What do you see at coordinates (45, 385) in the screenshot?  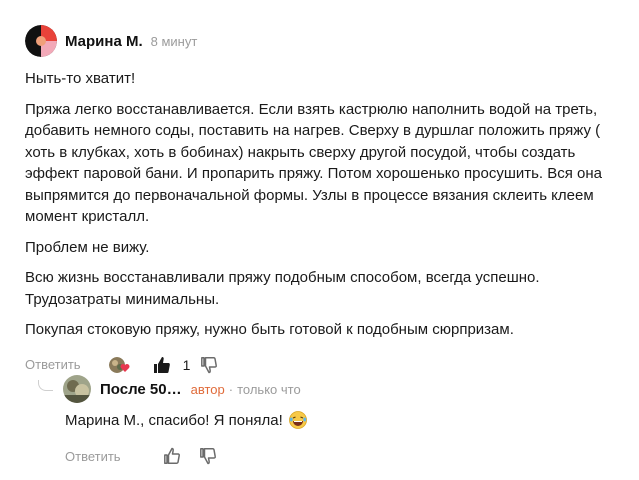 I see `thread-line` at bounding box center [45, 385].